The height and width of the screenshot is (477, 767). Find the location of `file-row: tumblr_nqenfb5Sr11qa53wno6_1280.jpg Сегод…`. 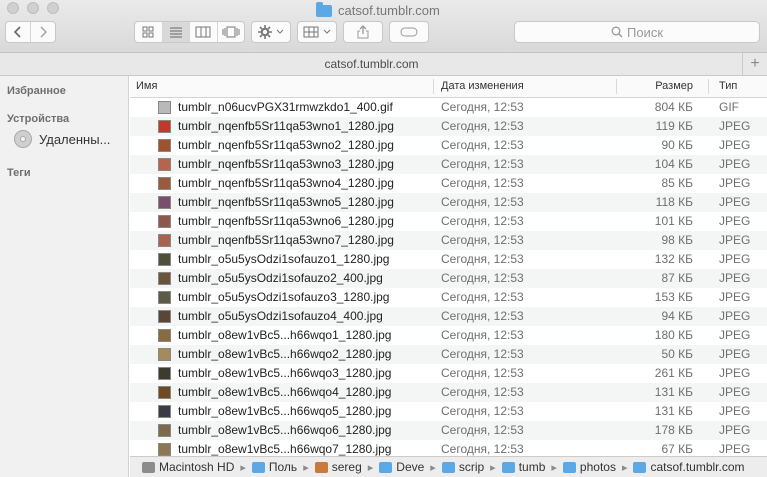

file-row: tumblr_nqenfb5Sr11qa53wno6_1280.jpg Сегод… is located at coordinates (448, 221).